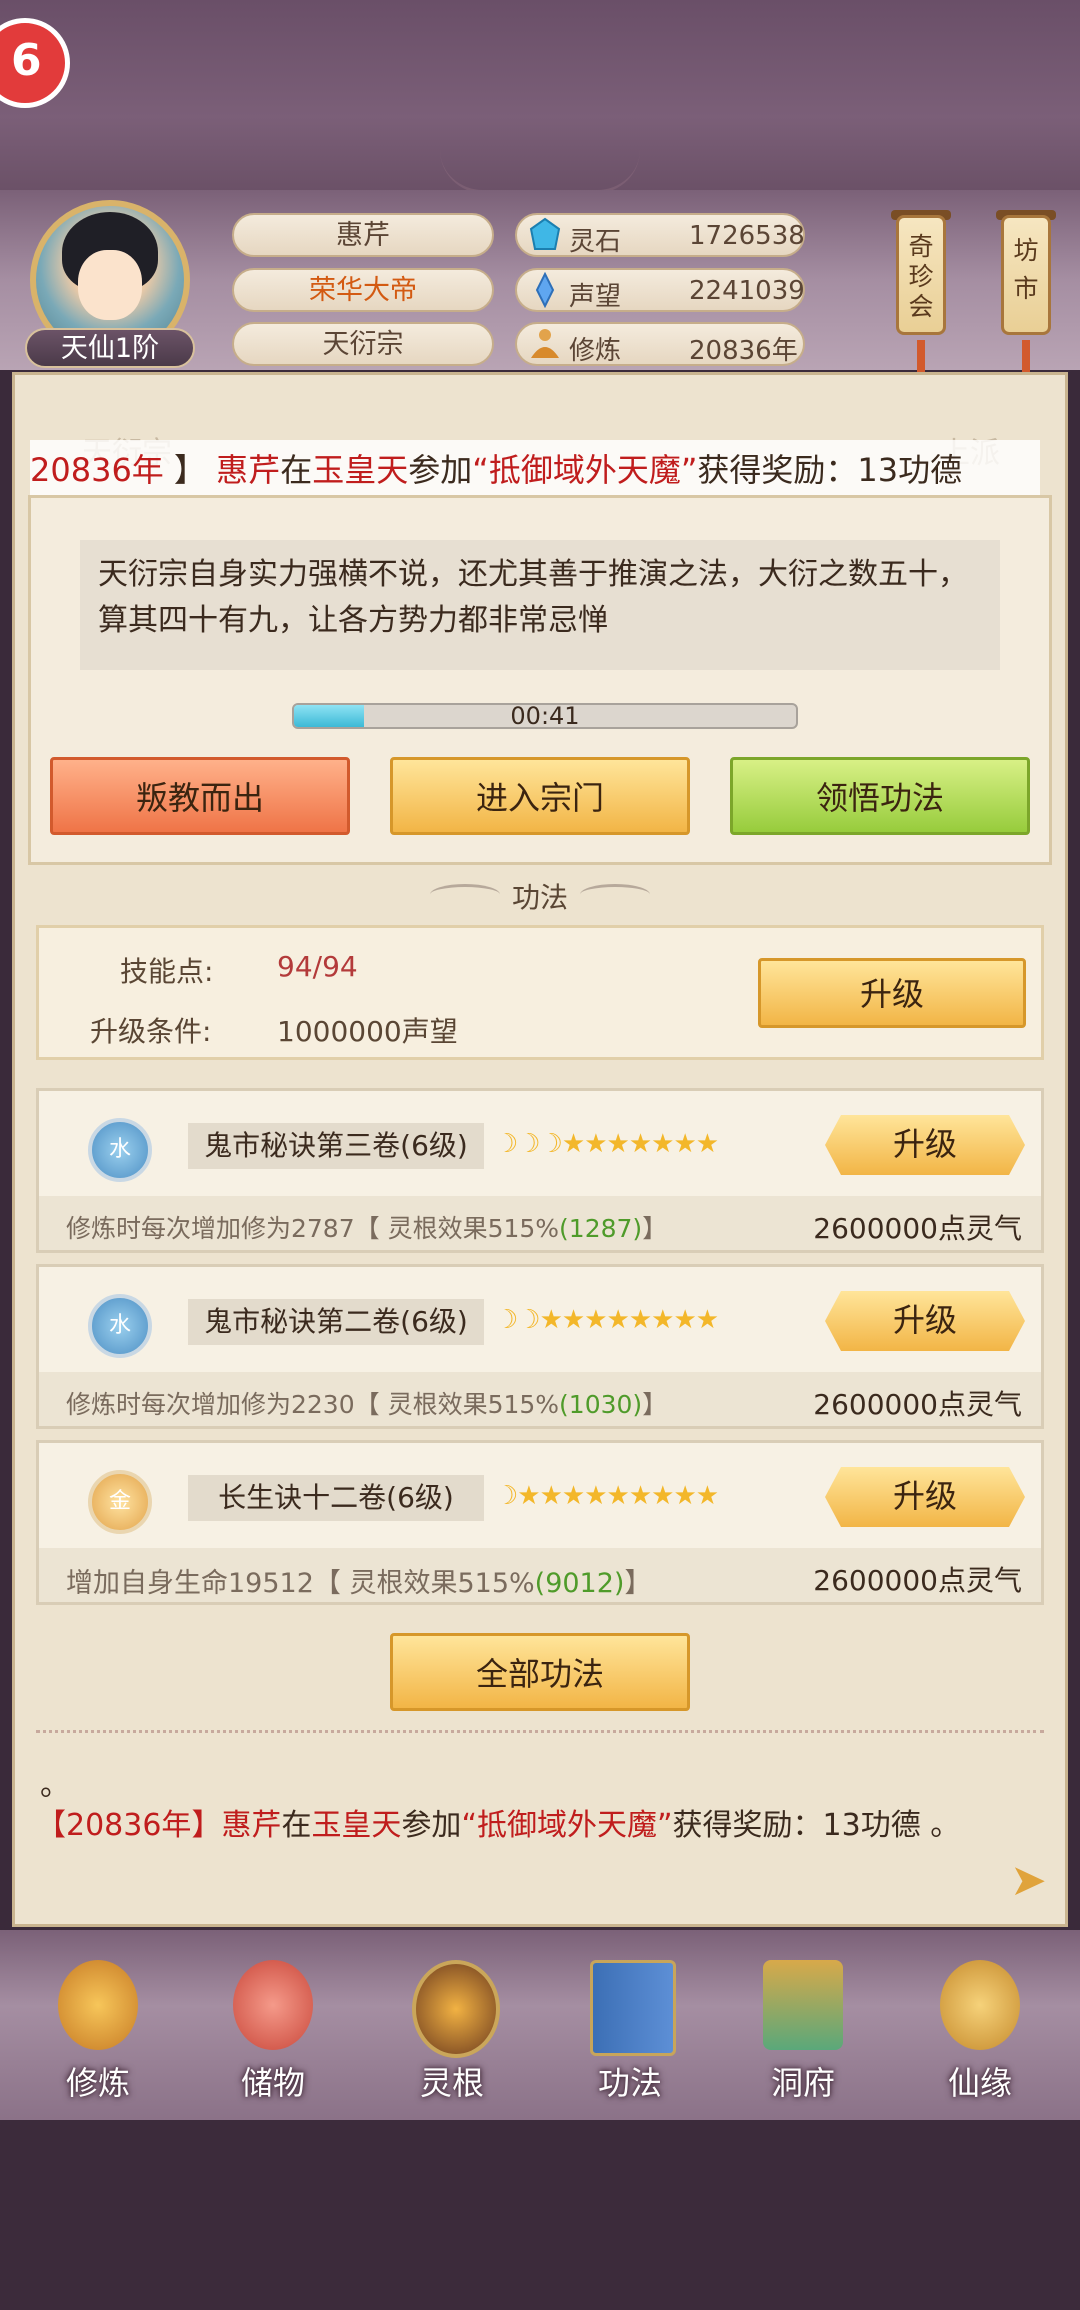  What do you see at coordinates (451, 2083) in the screenshot?
I see `nav-label: 灵根` at bounding box center [451, 2083].